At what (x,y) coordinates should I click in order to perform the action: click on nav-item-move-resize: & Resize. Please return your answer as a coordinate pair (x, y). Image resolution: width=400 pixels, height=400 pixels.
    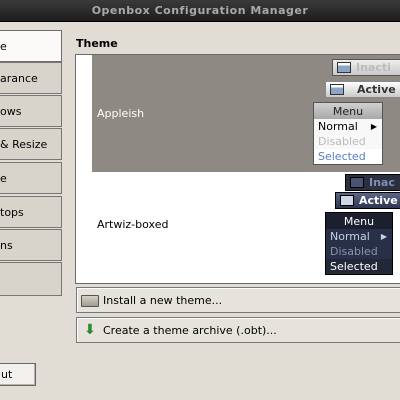
    Looking at the image, I should click on (31, 144).